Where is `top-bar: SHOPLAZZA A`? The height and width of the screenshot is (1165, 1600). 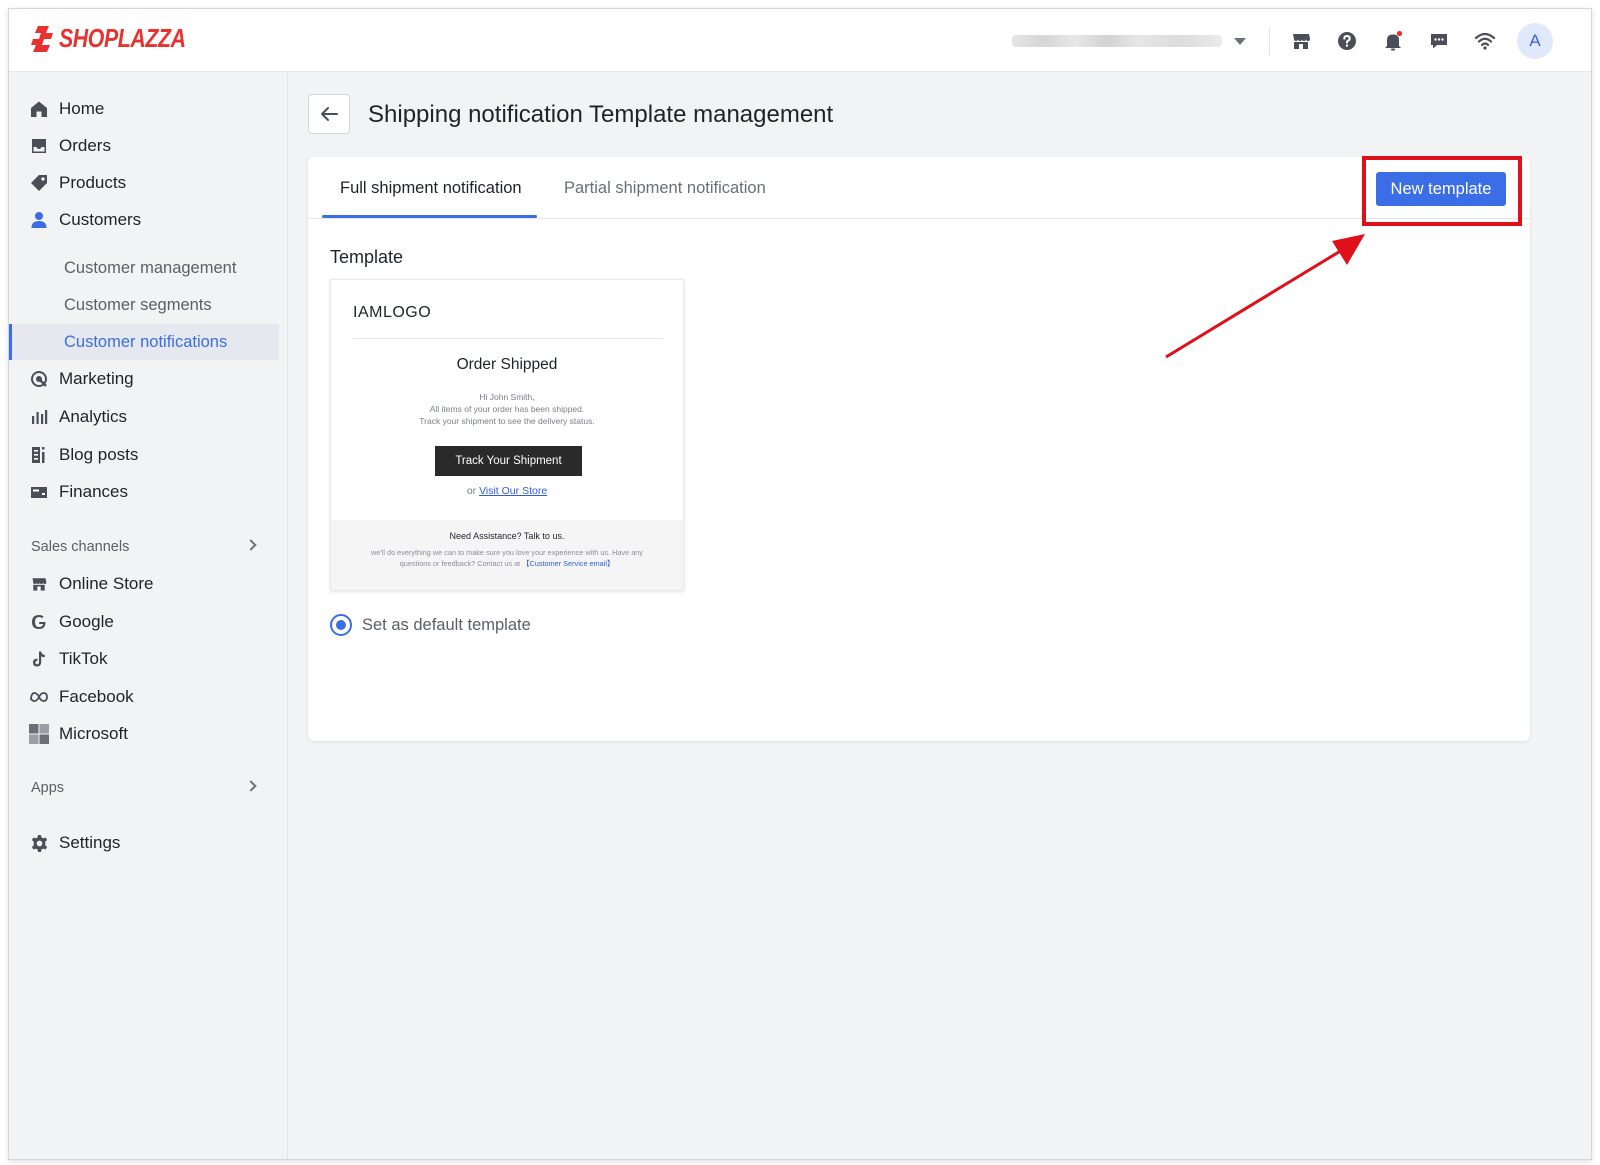 top-bar: SHOPLAZZA A is located at coordinates (800, 40).